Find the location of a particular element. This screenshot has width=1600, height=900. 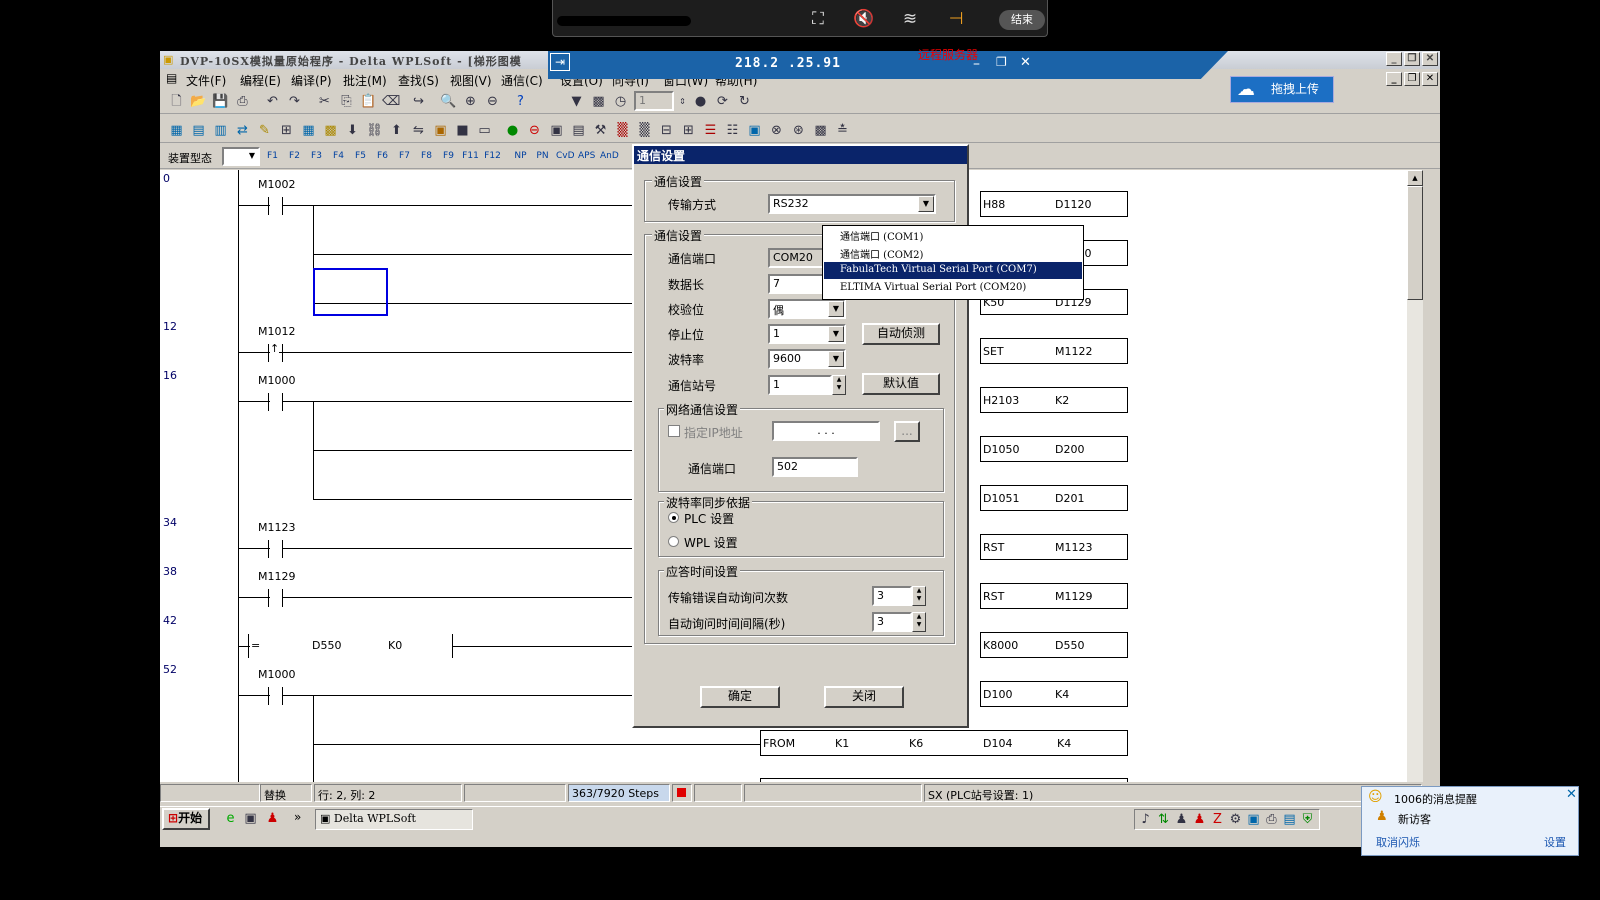

qq-icon: ♟ is located at coordinates (272, 818).